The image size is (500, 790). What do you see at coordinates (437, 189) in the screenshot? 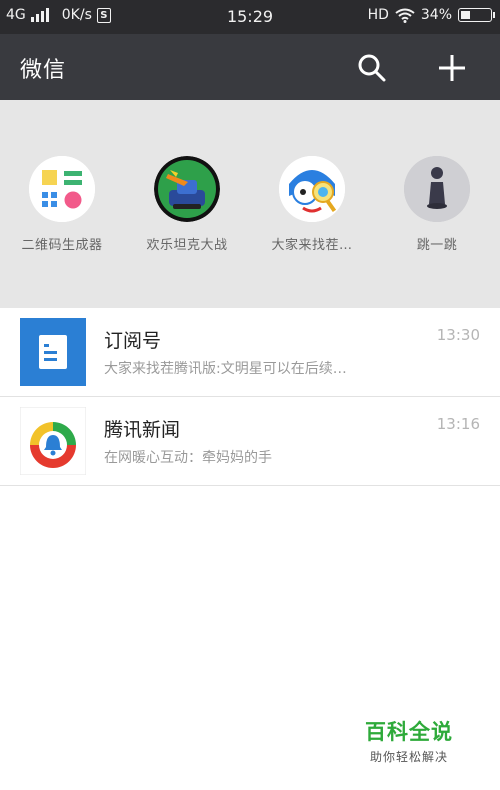
I see `jump-jump-icon` at bounding box center [437, 189].